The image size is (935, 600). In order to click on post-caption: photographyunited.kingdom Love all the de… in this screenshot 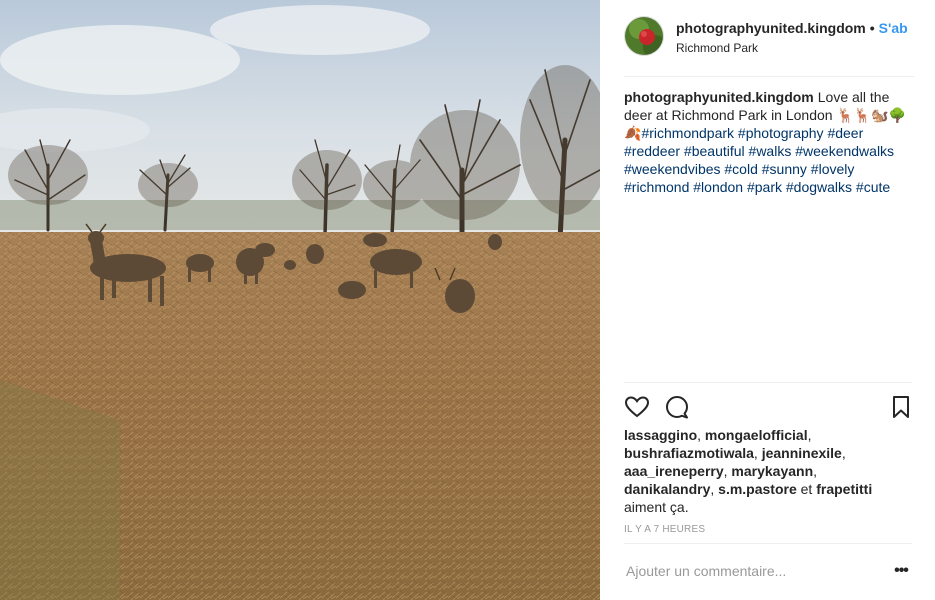, I will do `click(769, 142)`.